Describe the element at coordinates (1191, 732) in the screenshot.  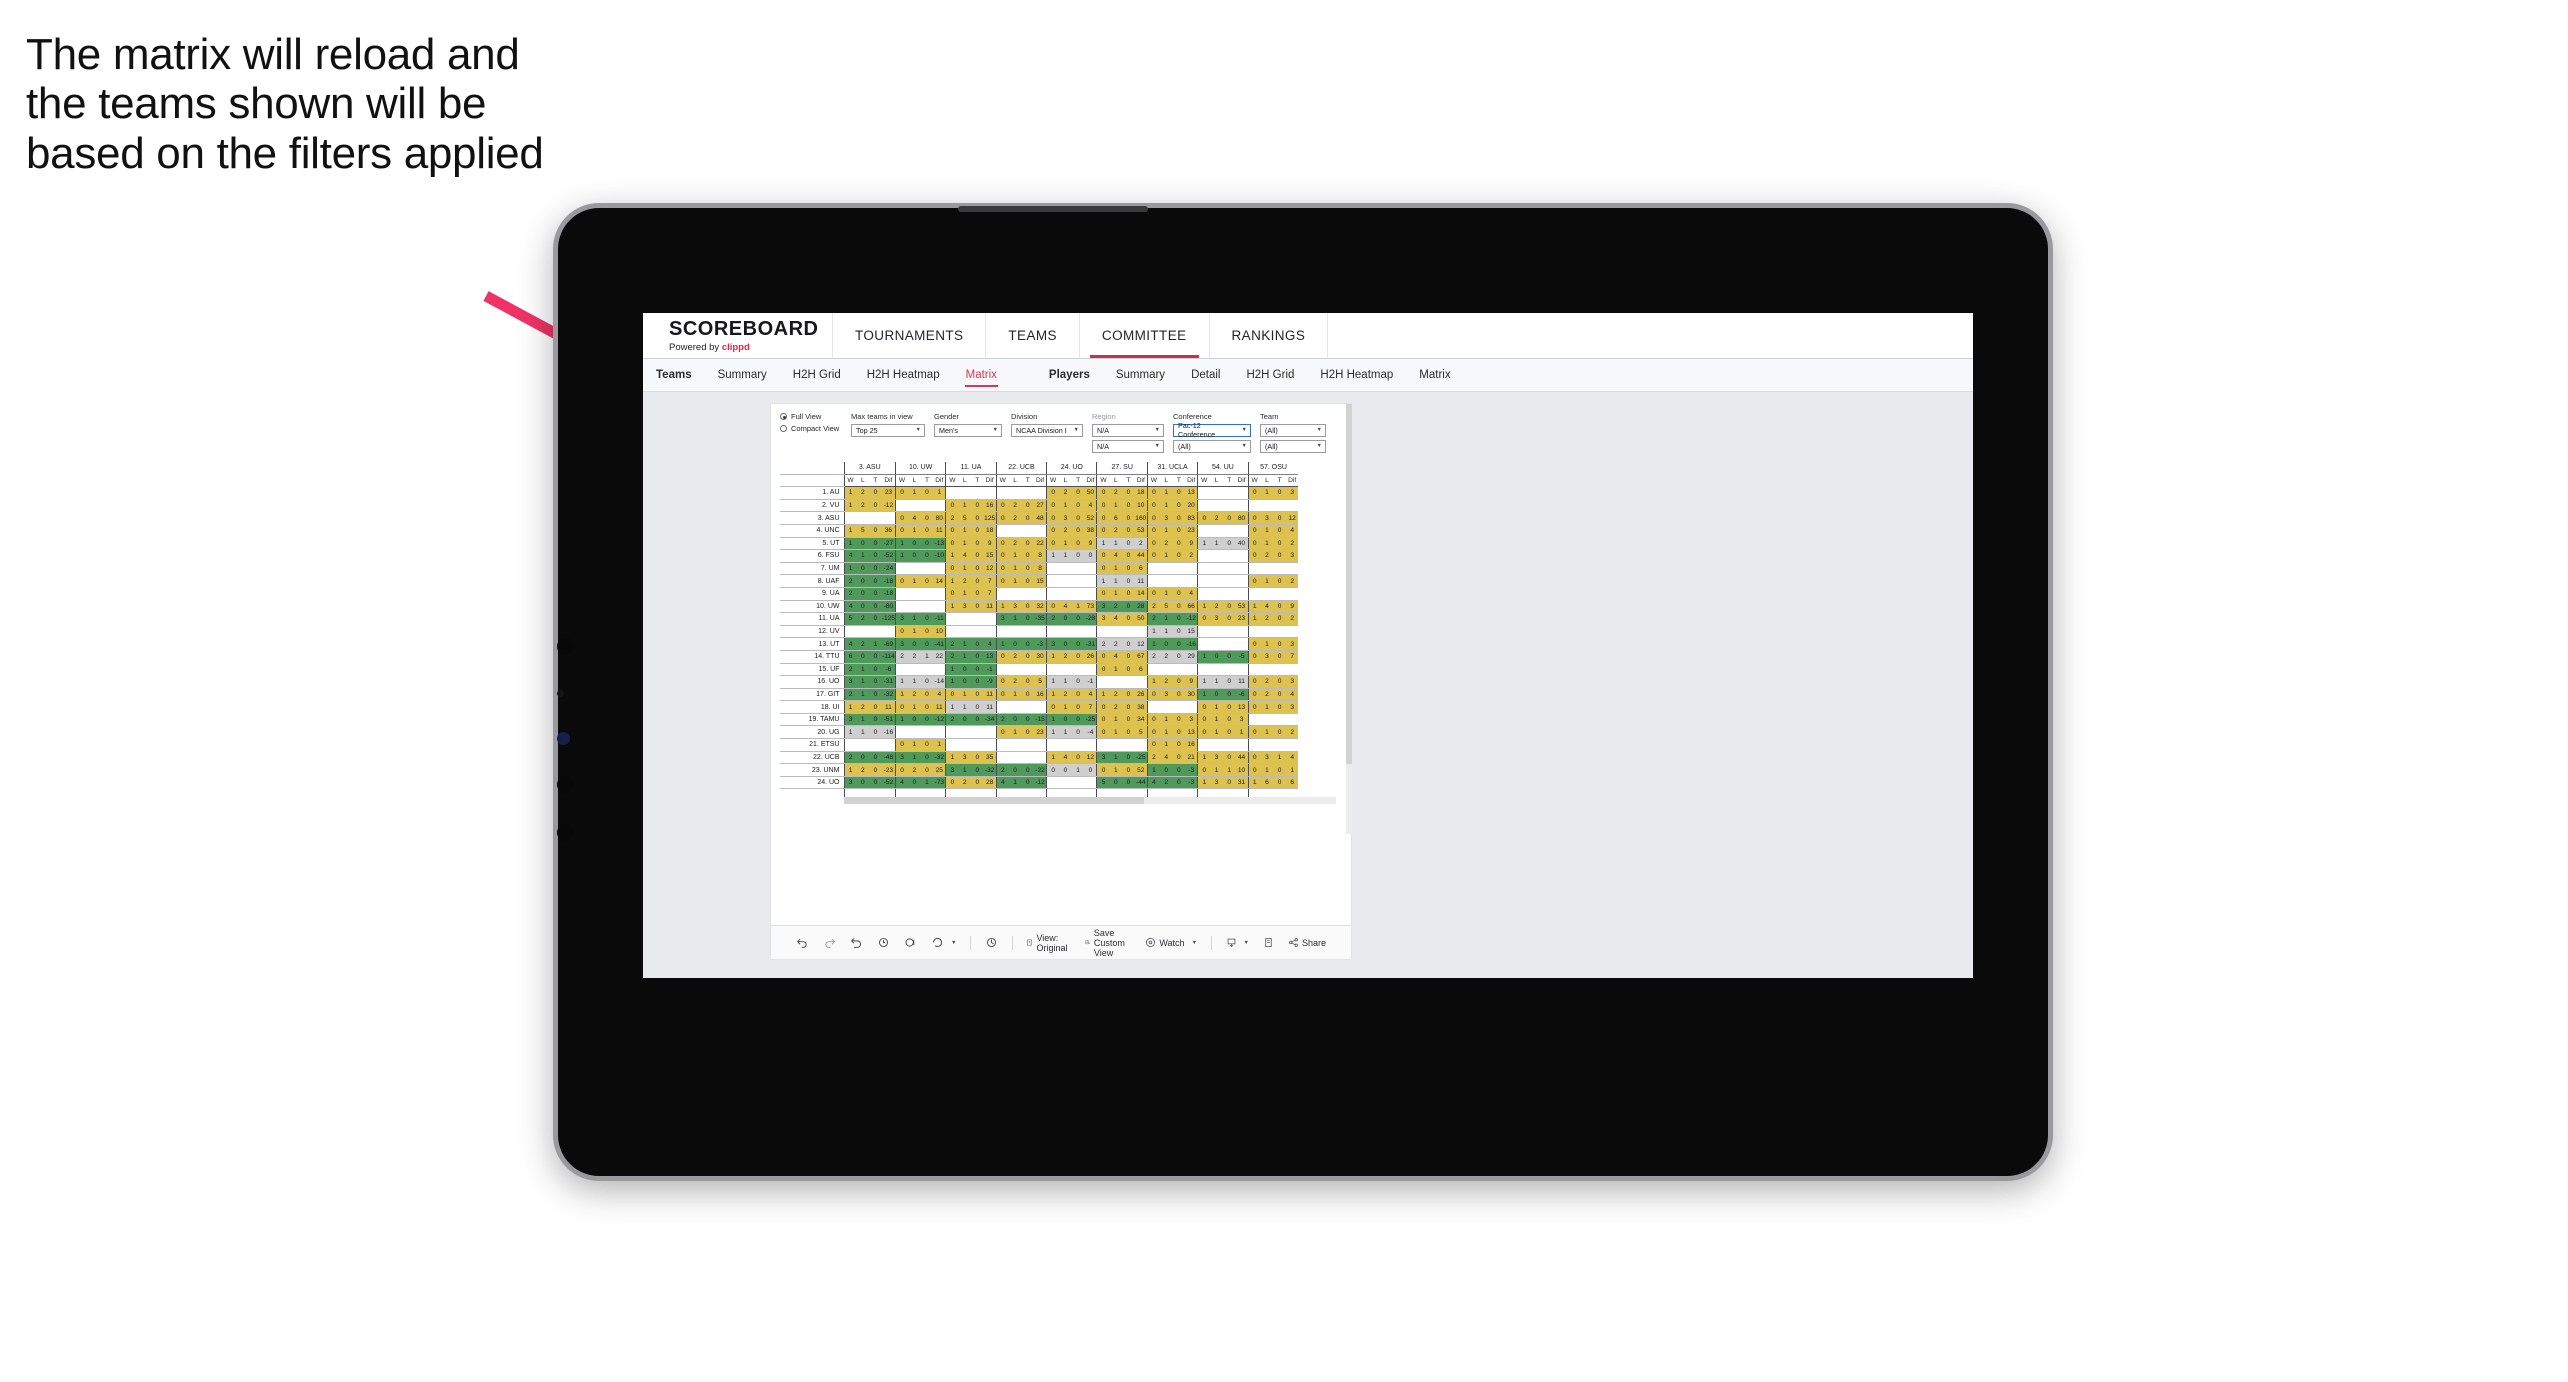
I see `matrix-cell: 13` at that location.